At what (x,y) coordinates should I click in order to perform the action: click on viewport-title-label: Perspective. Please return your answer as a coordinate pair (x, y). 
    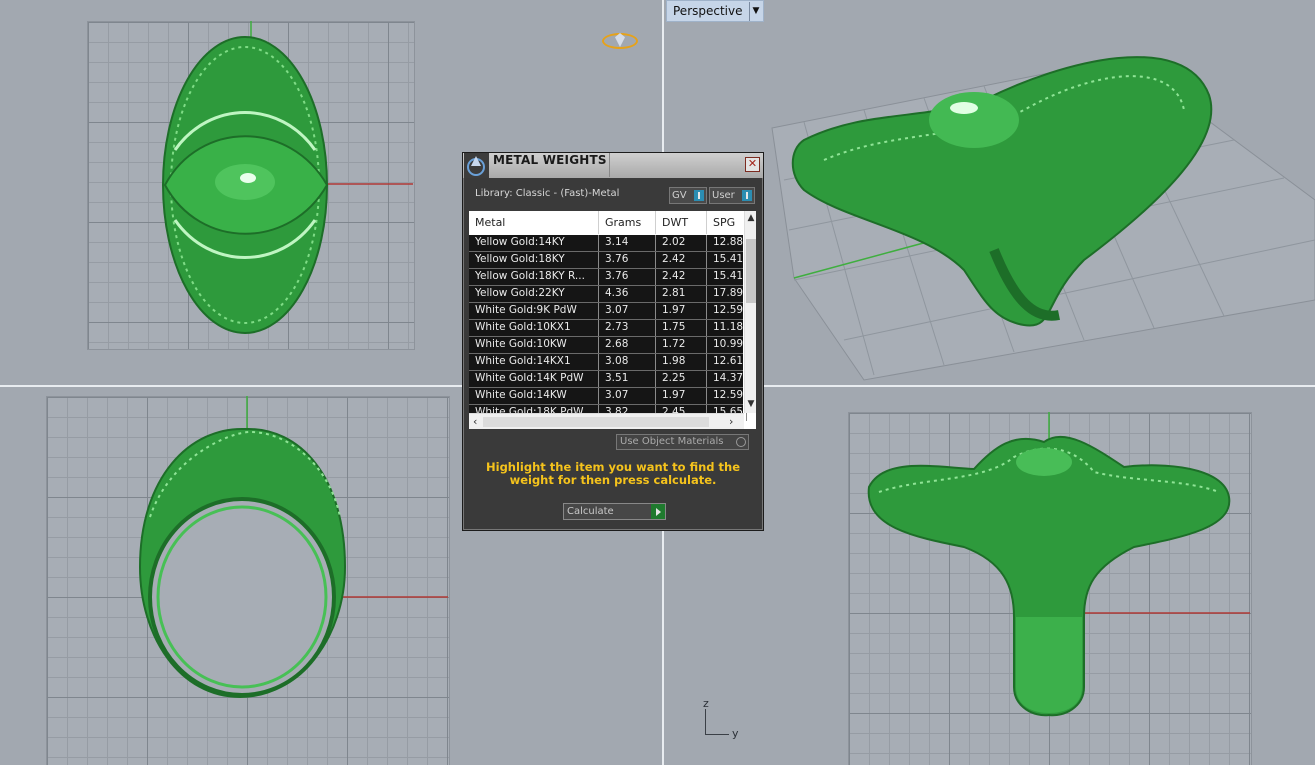
    Looking at the image, I should click on (708, 10).